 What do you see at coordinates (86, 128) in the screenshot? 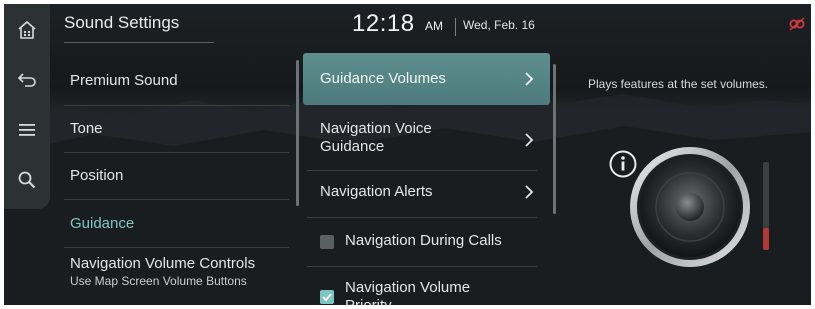
I see `category-tone: Tone` at bounding box center [86, 128].